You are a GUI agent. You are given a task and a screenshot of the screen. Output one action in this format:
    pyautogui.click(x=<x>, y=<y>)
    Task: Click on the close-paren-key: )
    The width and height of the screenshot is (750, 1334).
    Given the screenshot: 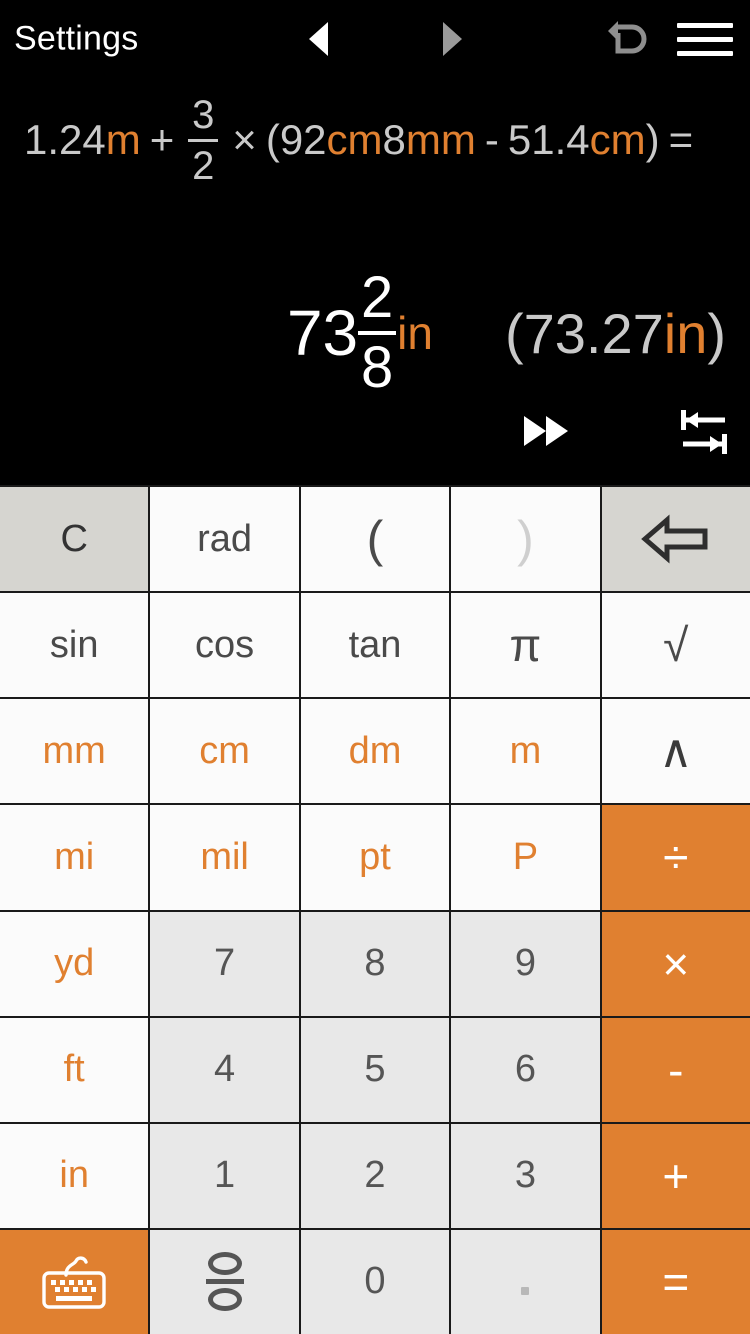 What is the action you would take?
    pyautogui.click(x=525, y=539)
    